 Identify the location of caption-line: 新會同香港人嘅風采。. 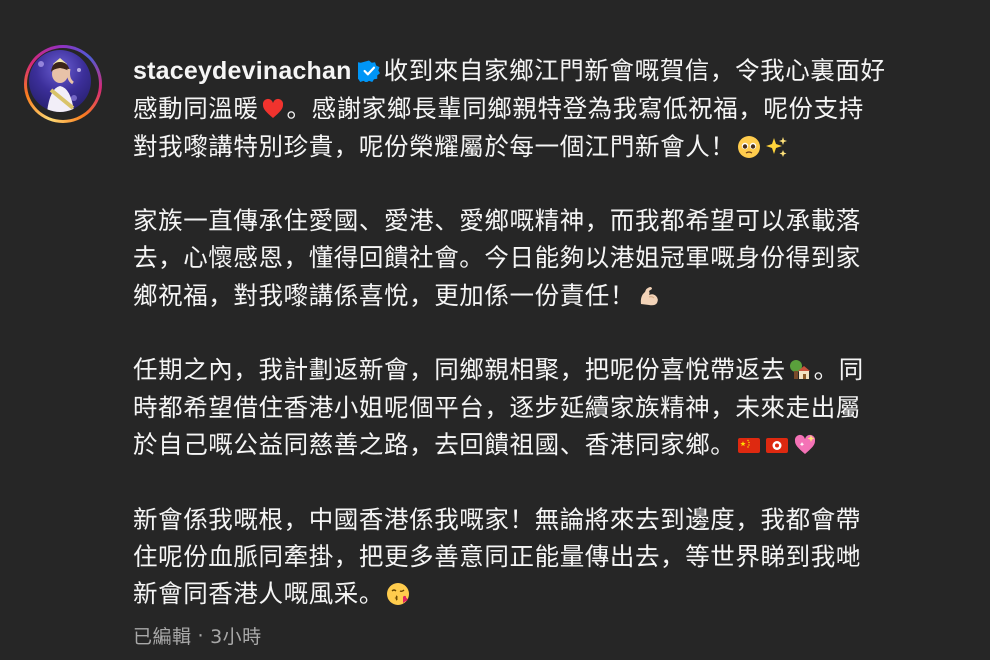
(553, 593).